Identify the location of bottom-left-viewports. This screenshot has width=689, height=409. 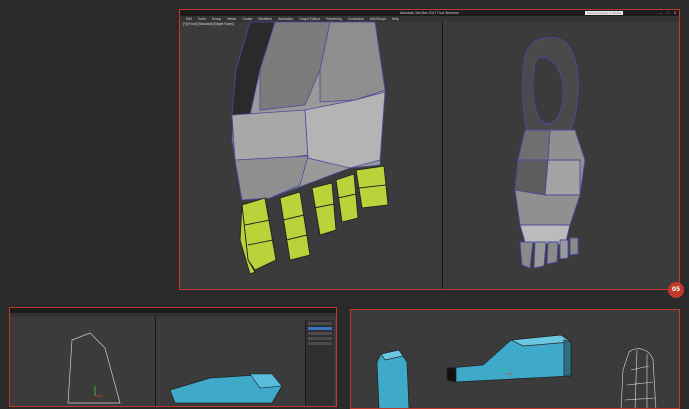
(173, 357).